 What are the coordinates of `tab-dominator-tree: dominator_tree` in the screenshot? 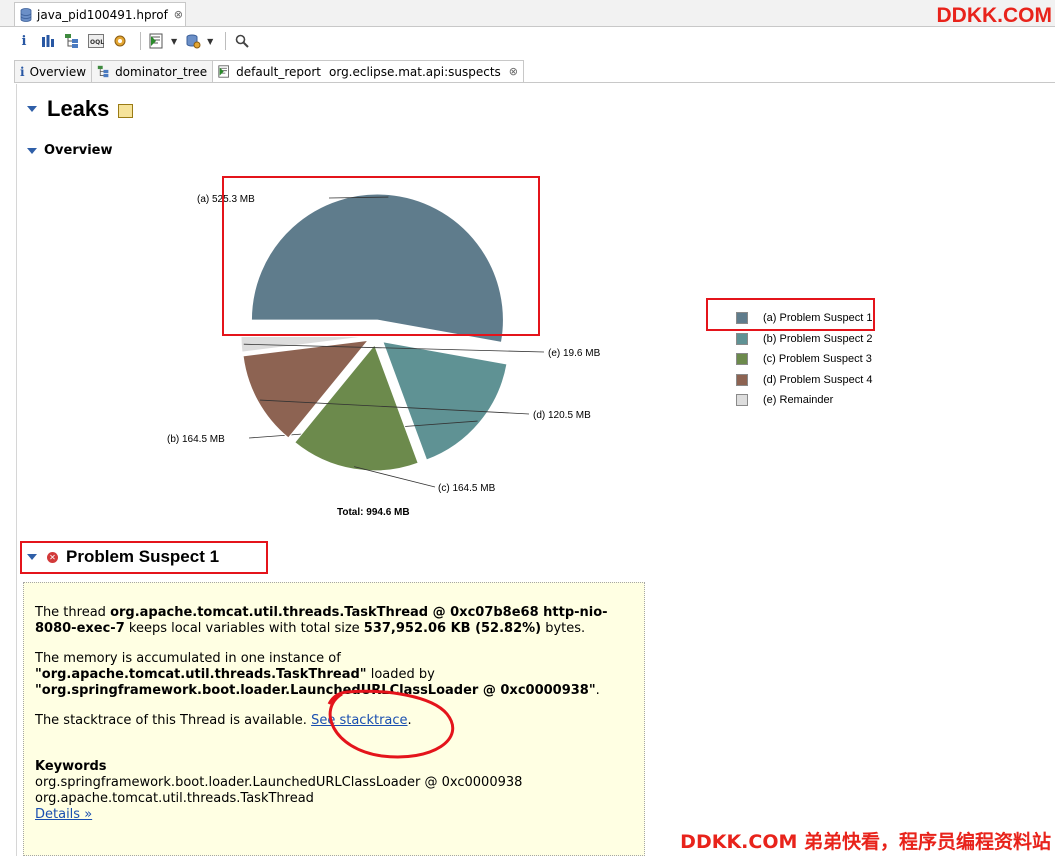 It's located at (152, 71).